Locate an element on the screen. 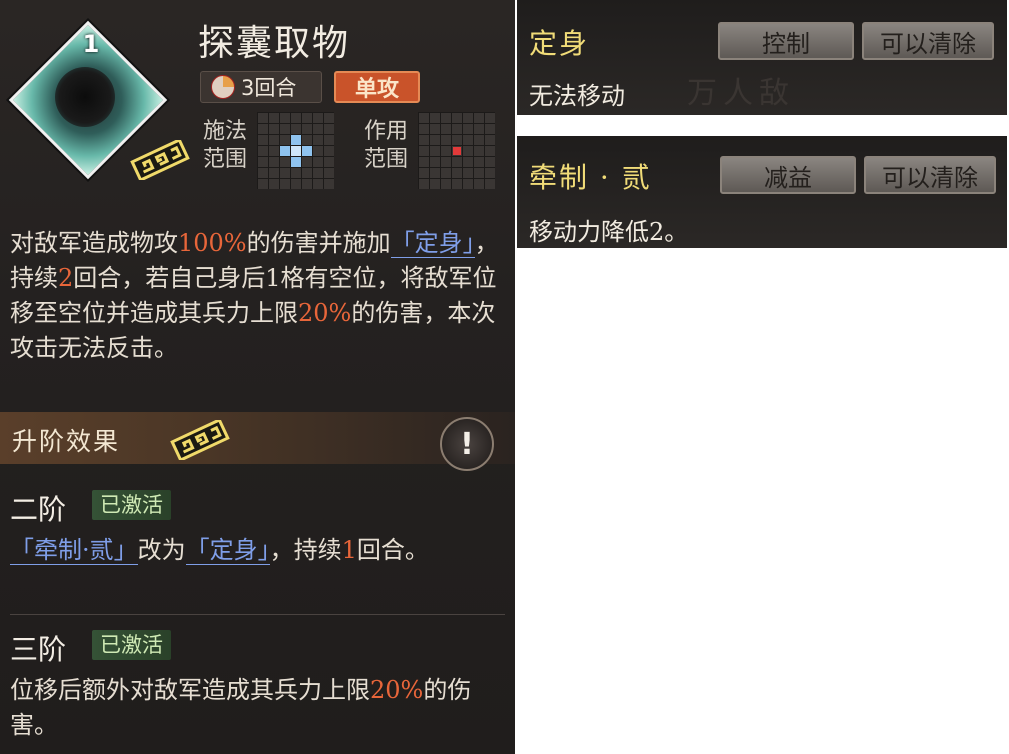 This screenshot has height=754, width=1009. tier3-title: 三阶 is located at coordinates (38, 649).